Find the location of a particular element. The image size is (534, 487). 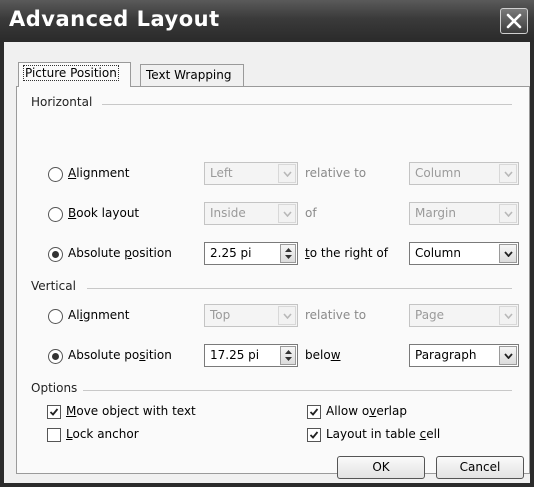

move-object-with-text-checkbox is located at coordinates (54, 412).